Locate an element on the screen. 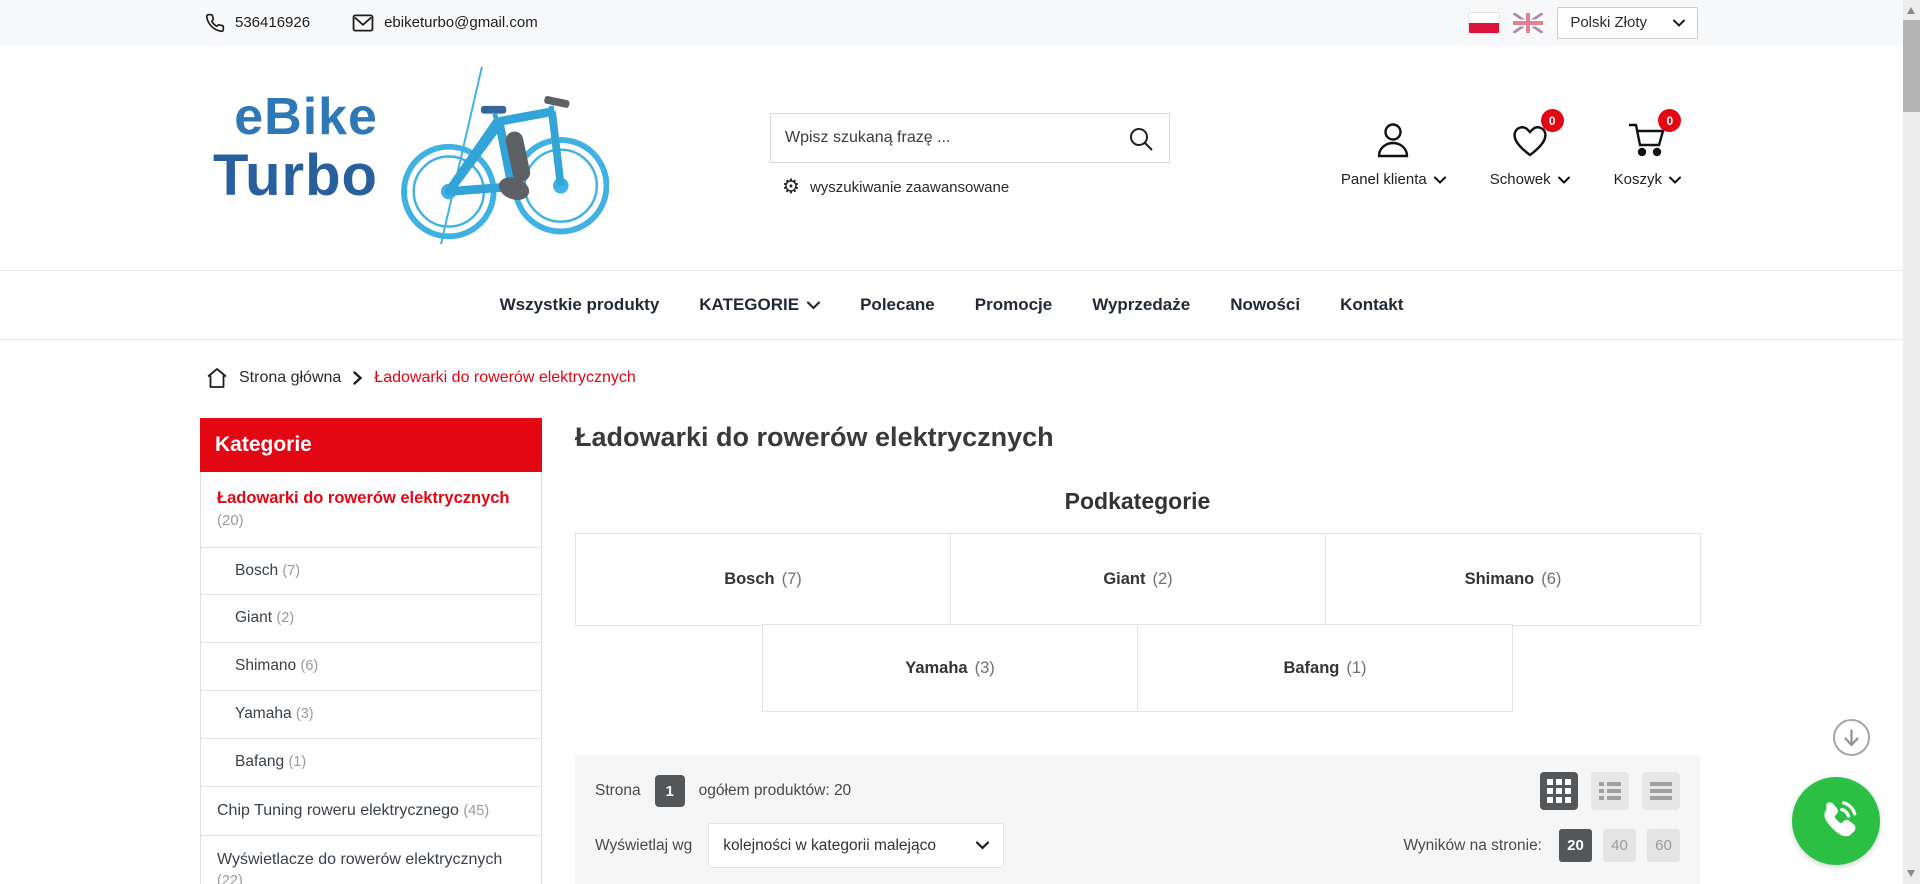 The height and width of the screenshot is (884, 1920). current-page-badge: 1 is located at coordinates (669, 791).